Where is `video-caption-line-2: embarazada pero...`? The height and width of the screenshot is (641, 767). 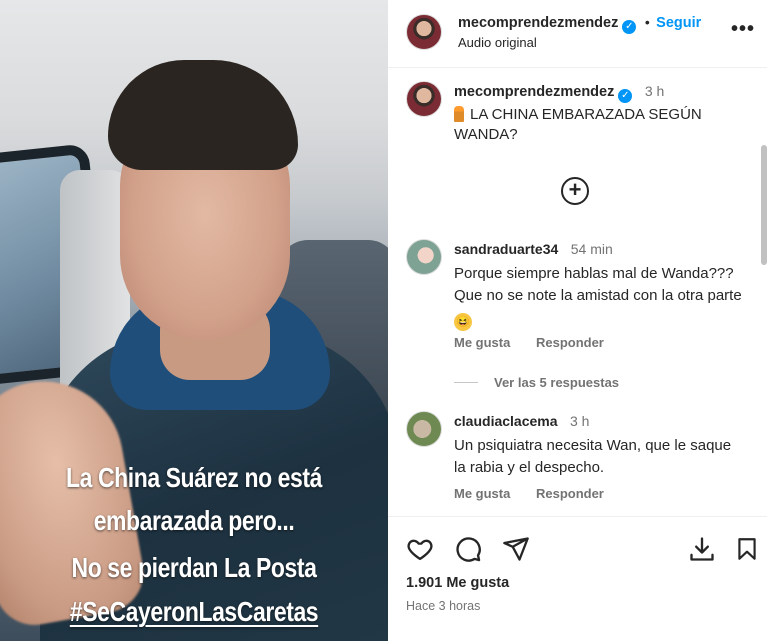
video-caption-line-2: embarazada pero... is located at coordinates (194, 520).